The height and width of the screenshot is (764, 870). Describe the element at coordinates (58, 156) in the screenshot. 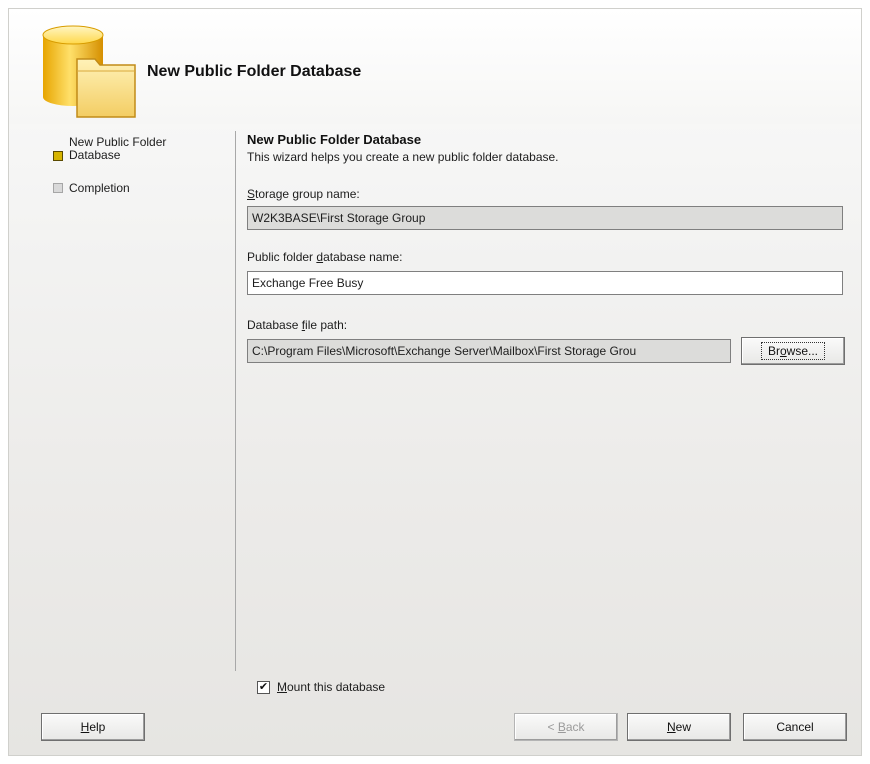

I see `active-step-indicator-icon` at that location.